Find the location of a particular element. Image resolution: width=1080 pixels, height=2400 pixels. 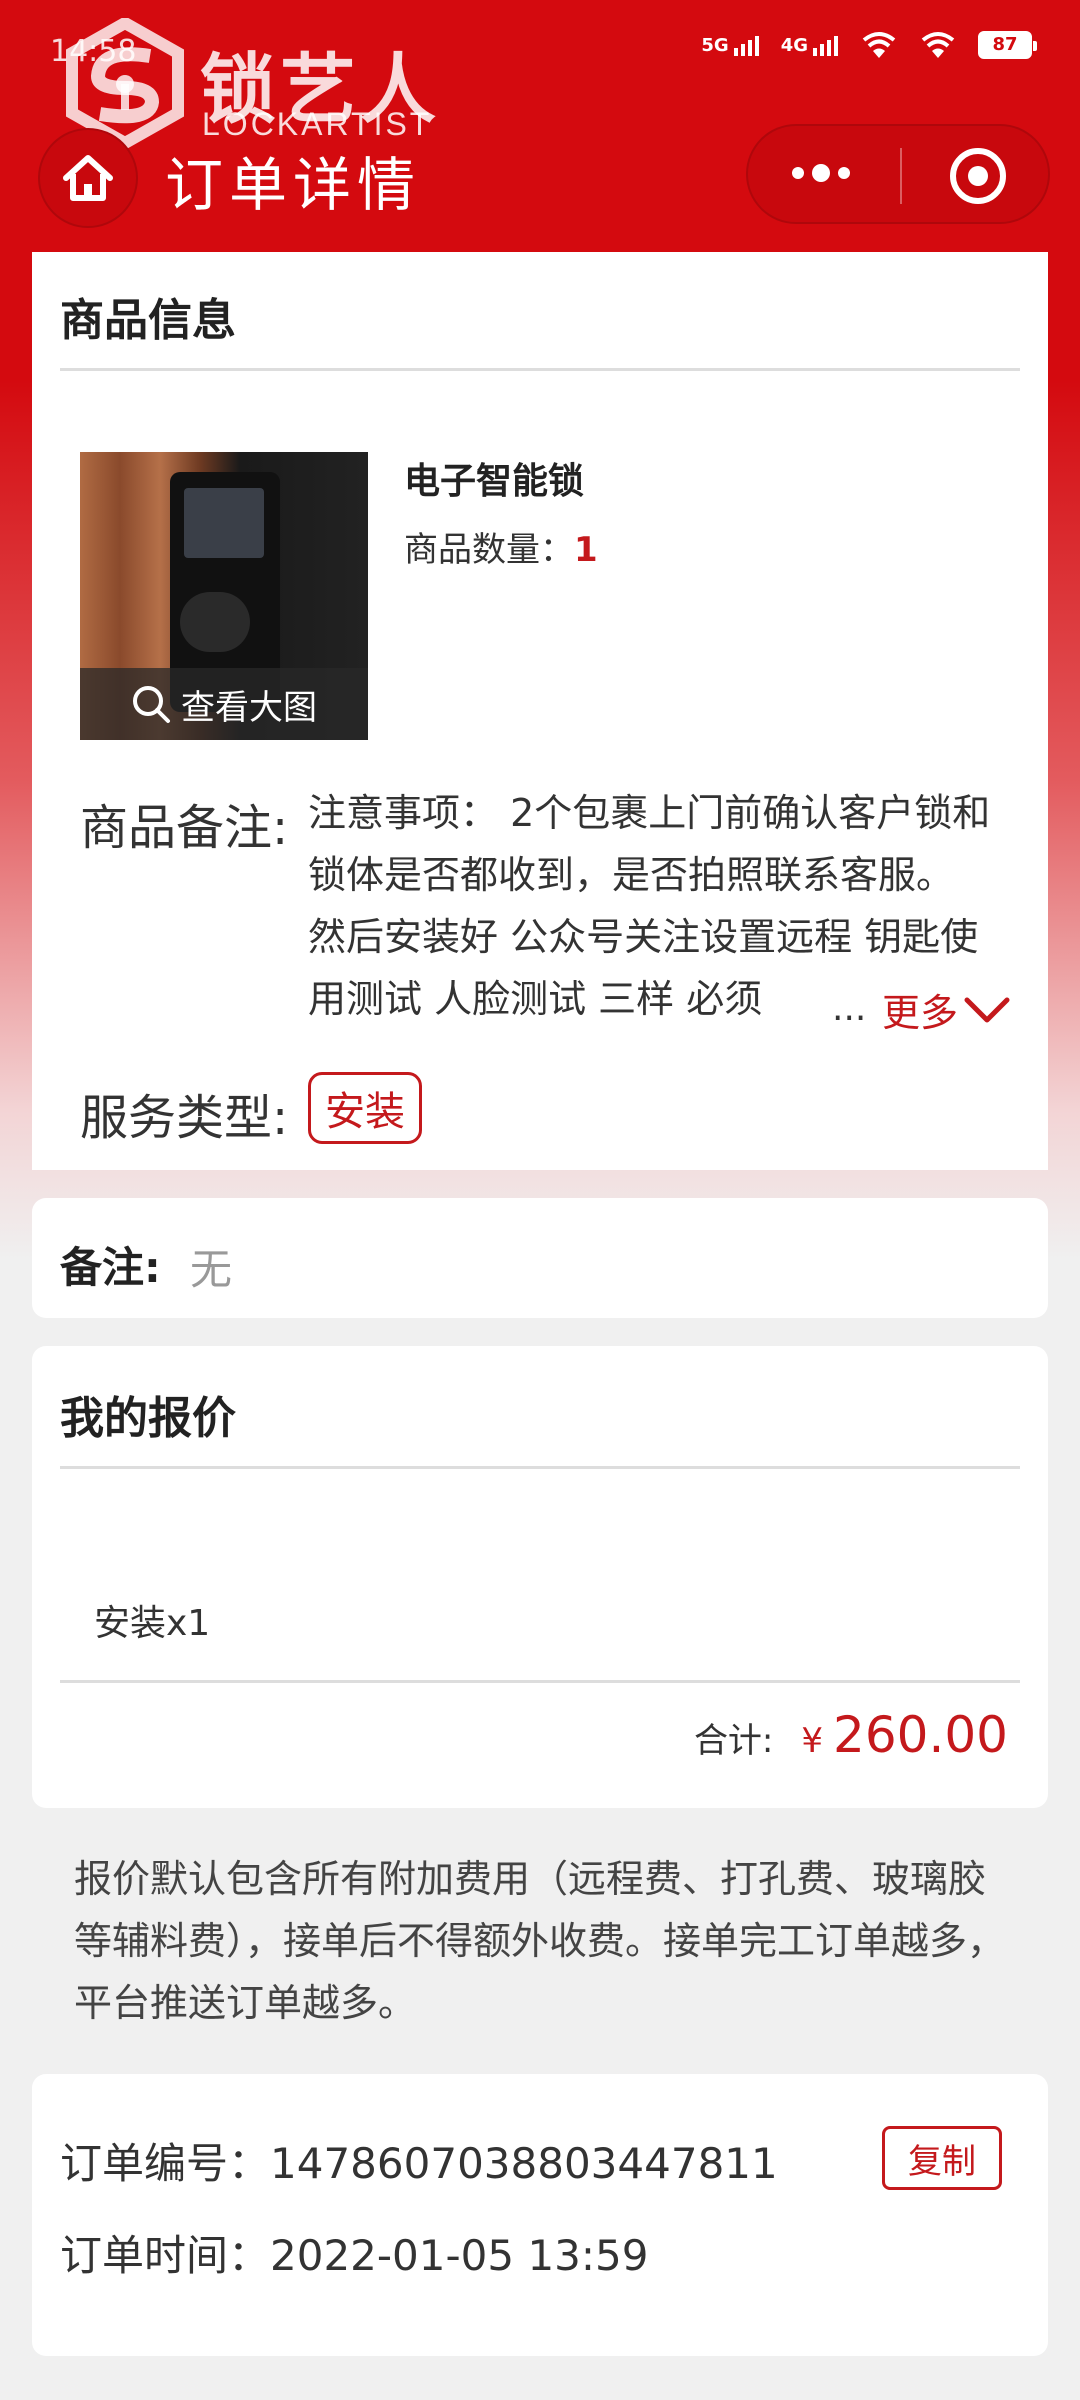

view-large-image-button: 查看大图 is located at coordinates (224, 704).